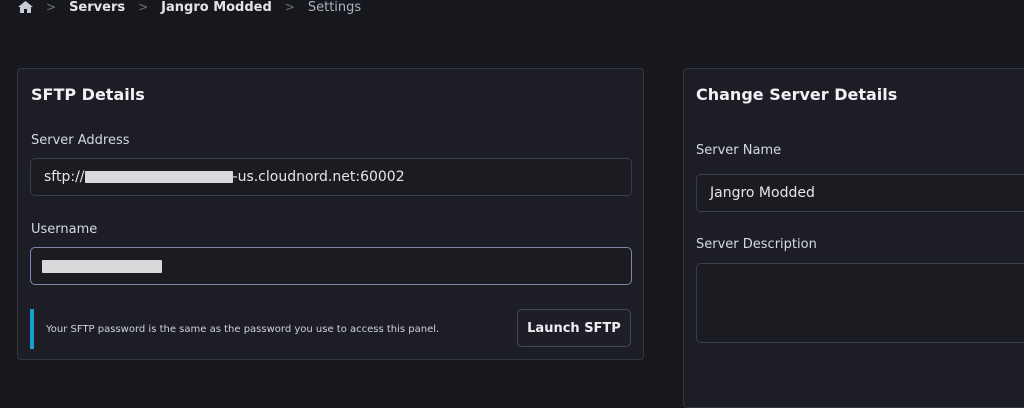  What do you see at coordinates (756, 244) in the screenshot?
I see `server-description-label: Server Description` at bounding box center [756, 244].